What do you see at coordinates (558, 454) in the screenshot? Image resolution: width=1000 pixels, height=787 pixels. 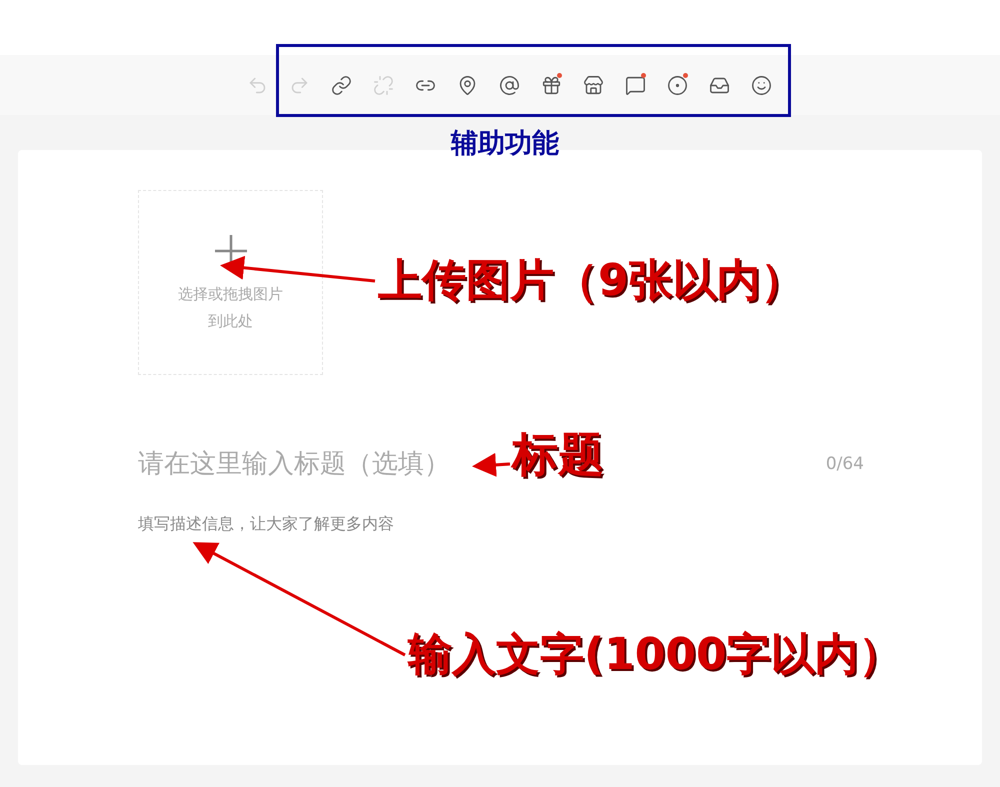 I see `annotation-label: 标题` at bounding box center [558, 454].